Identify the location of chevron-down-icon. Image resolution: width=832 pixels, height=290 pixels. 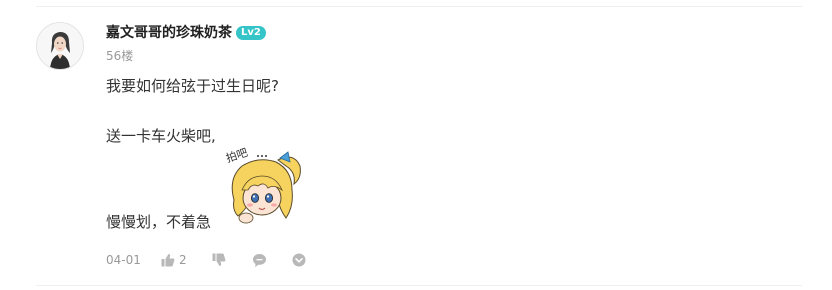
(299, 260).